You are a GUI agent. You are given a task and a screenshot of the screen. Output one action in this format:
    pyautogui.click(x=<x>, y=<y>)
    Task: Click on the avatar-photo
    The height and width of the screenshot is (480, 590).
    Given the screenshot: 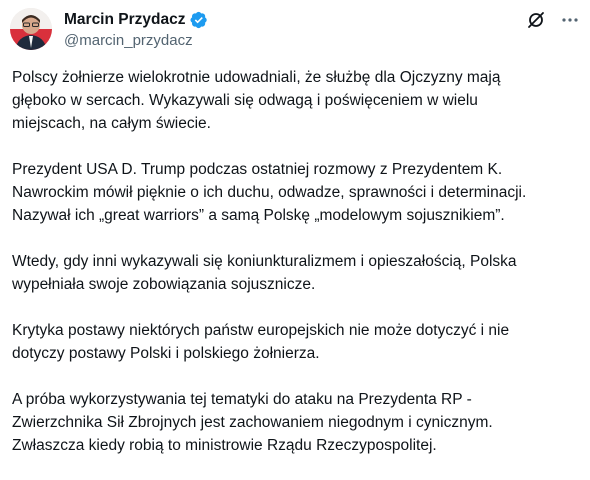 What is the action you would take?
    pyautogui.click(x=31, y=29)
    